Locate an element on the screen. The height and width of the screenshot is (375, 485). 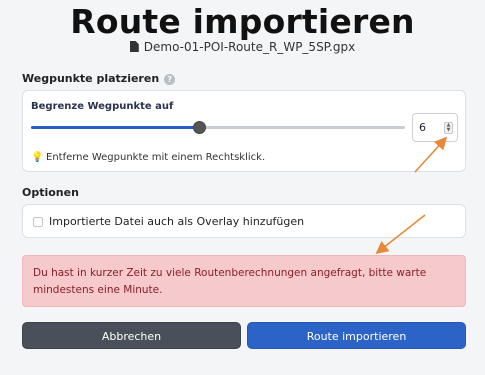
arrow-to-alert is located at coordinates (400, 234).